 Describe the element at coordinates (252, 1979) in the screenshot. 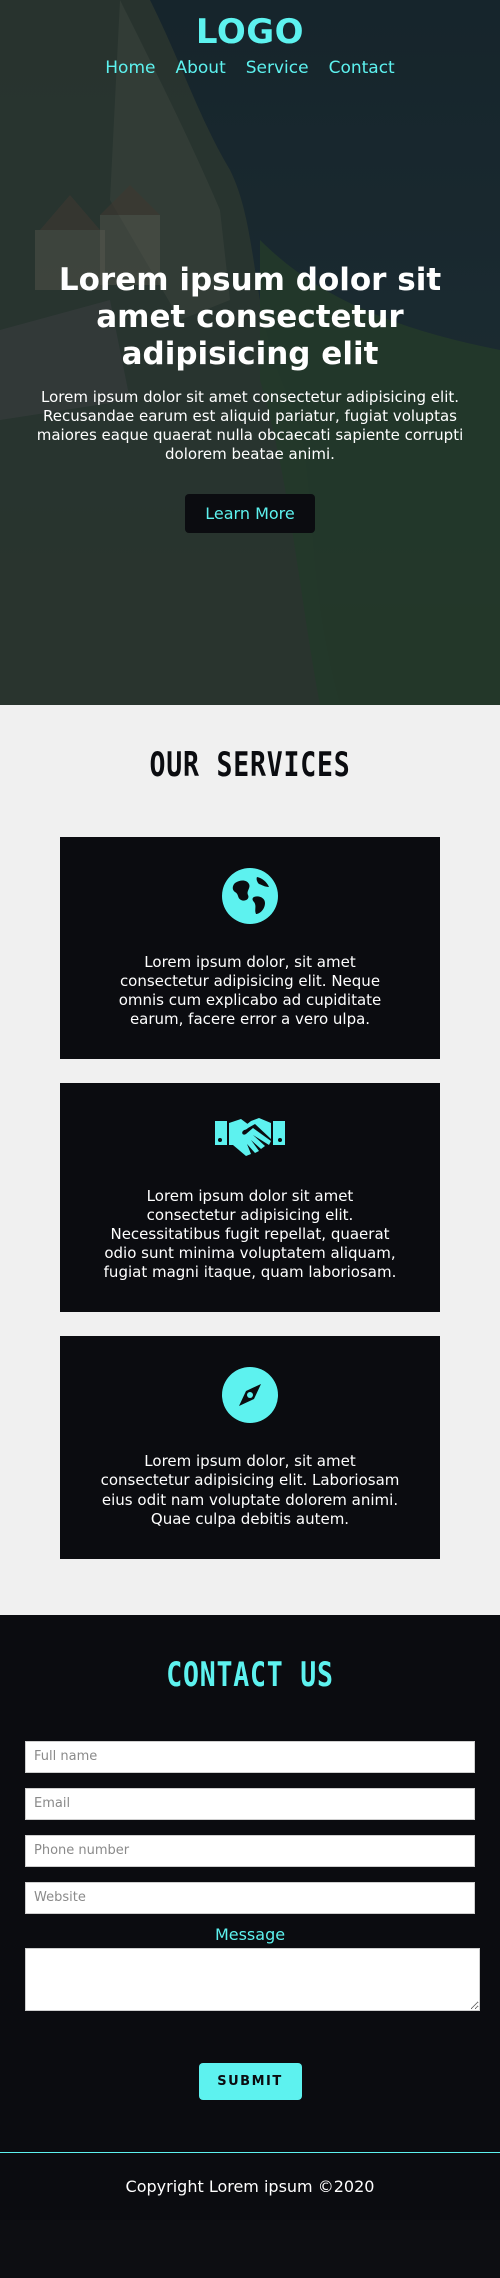

I see `message-textarea` at that location.